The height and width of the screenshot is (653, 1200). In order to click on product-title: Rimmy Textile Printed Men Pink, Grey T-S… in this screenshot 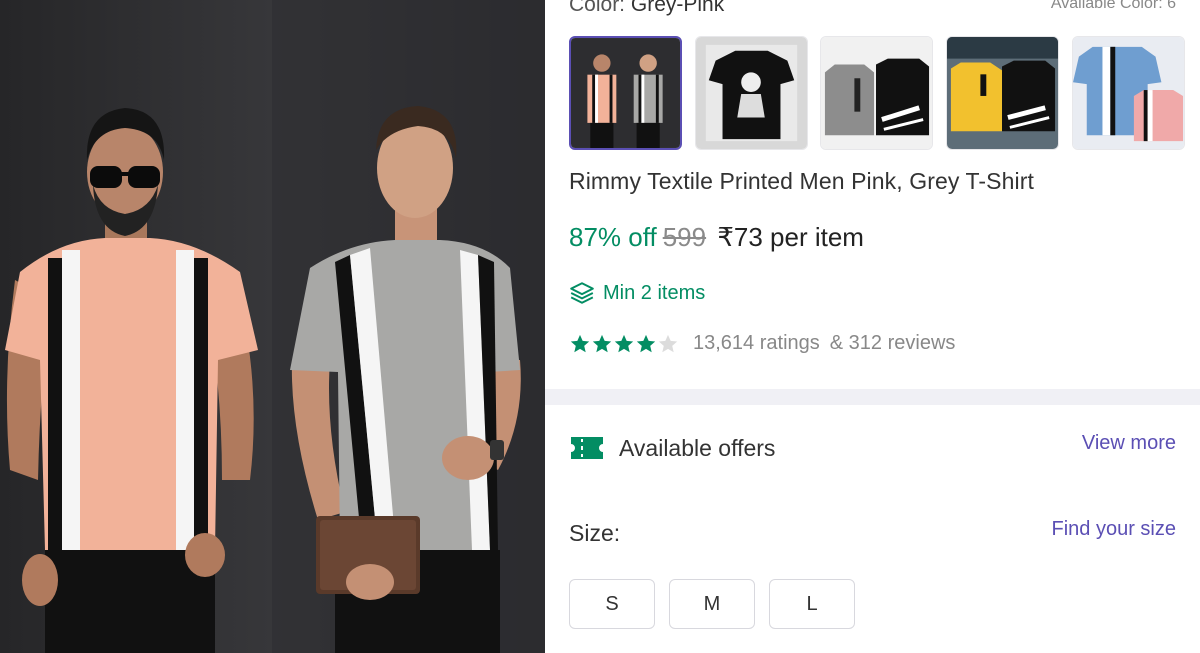, I will do `click(801, 181)`.